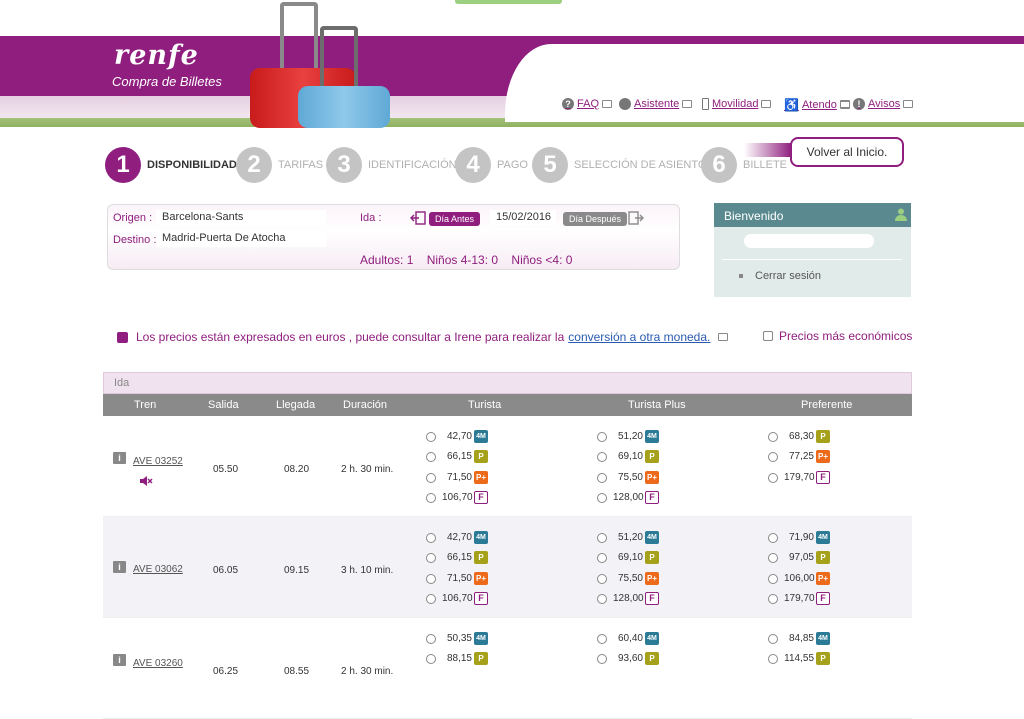  Describe the element at coordinates (788, 276) in the screenshot. I see `logout-link: Cerrar sesión` at that location.